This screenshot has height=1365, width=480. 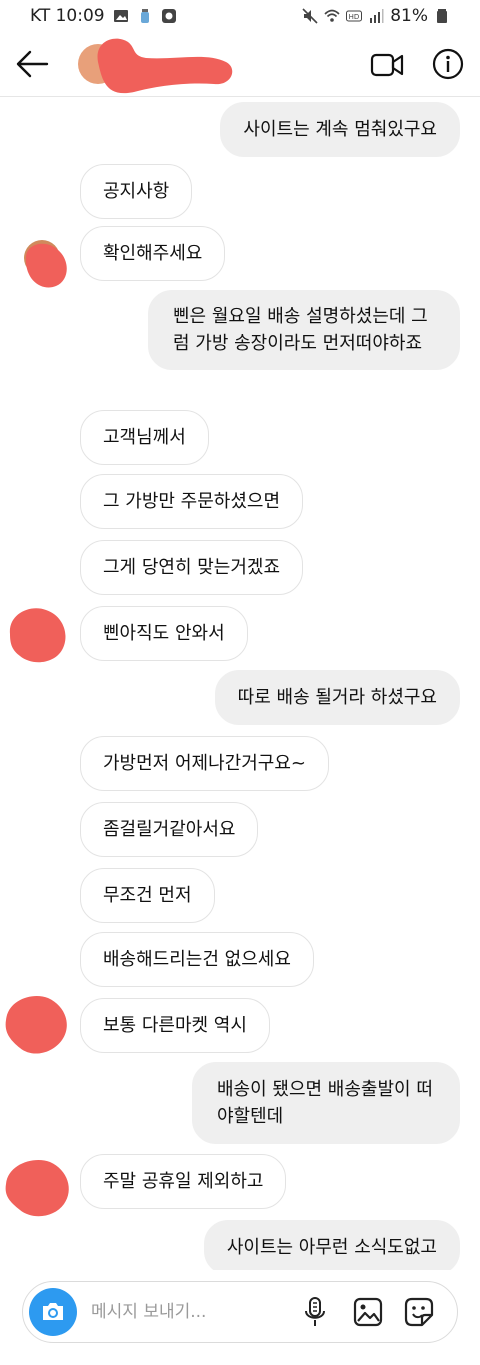 I want to click on message-incoming: 좀걸릴거같아서요, so click(x=169, y=829).